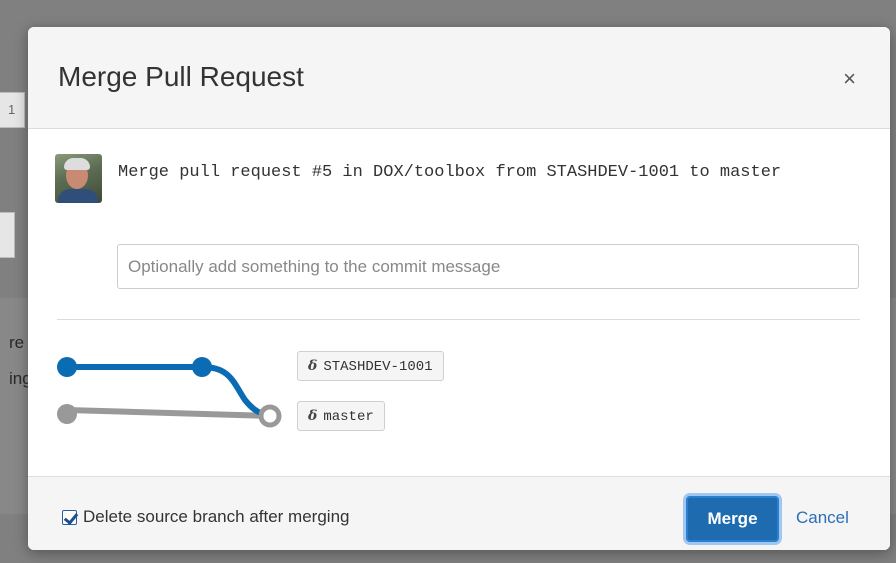 The image size is (896, 563). I want to click on merge-button: Merge, so click(732, 519).